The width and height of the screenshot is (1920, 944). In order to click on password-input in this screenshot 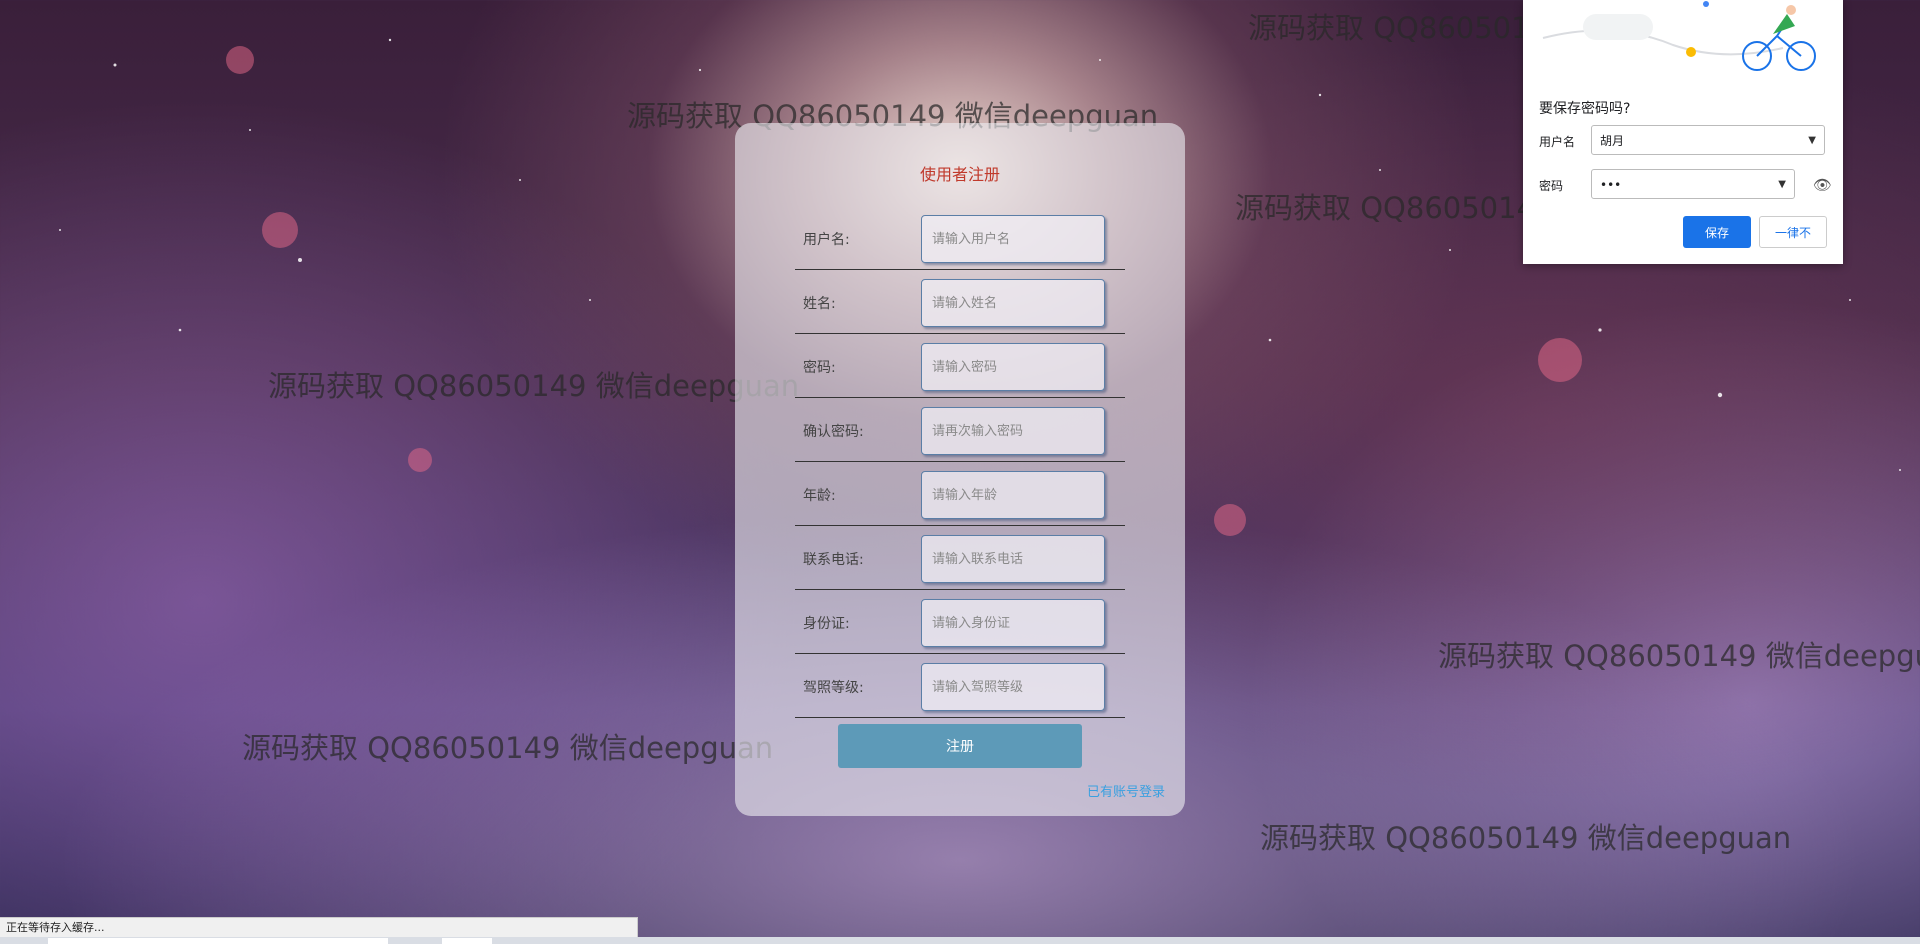, I will do `click(1013, 367)`.